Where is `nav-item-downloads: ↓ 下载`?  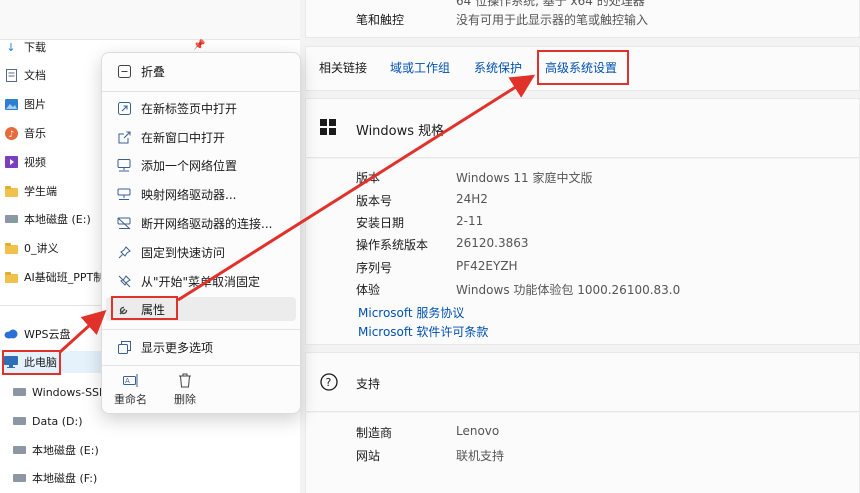
nav-item-downloads: ↓ 下载 is located at coordinates (25, 47).